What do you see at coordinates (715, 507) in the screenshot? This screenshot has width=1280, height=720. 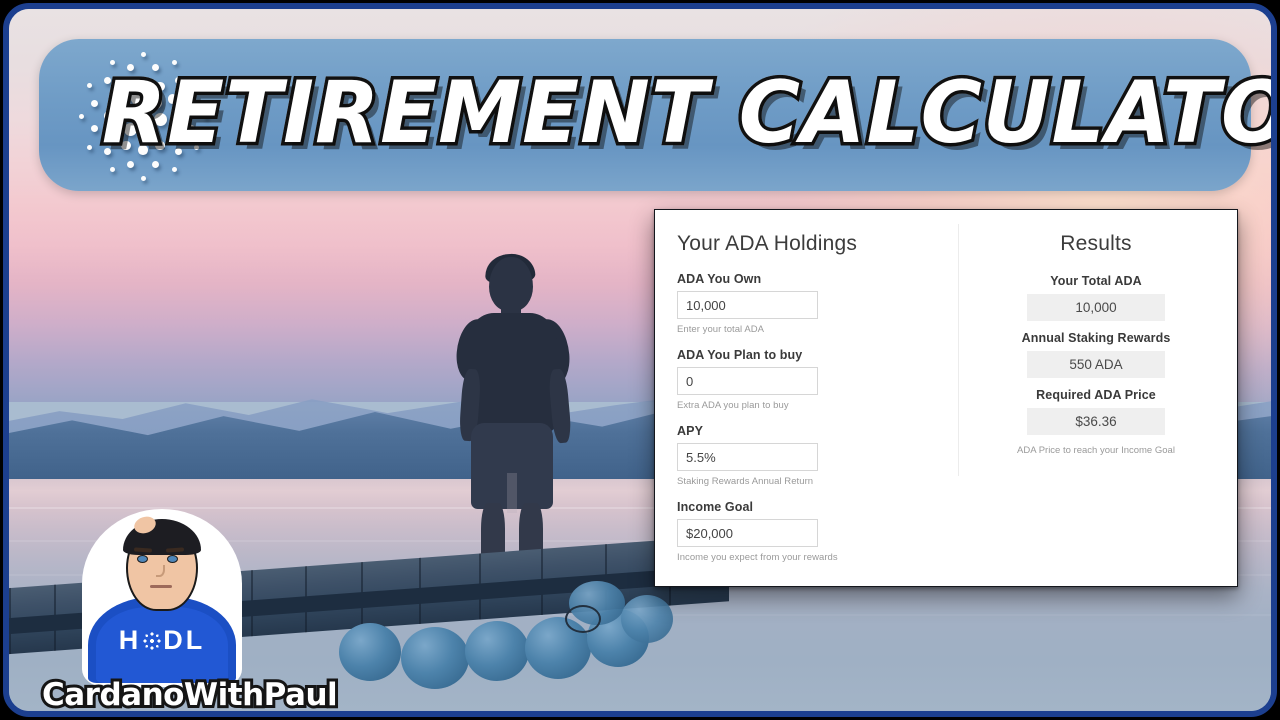 I see `label-income-goal: Income Goal` at bounding box center [715, 507].